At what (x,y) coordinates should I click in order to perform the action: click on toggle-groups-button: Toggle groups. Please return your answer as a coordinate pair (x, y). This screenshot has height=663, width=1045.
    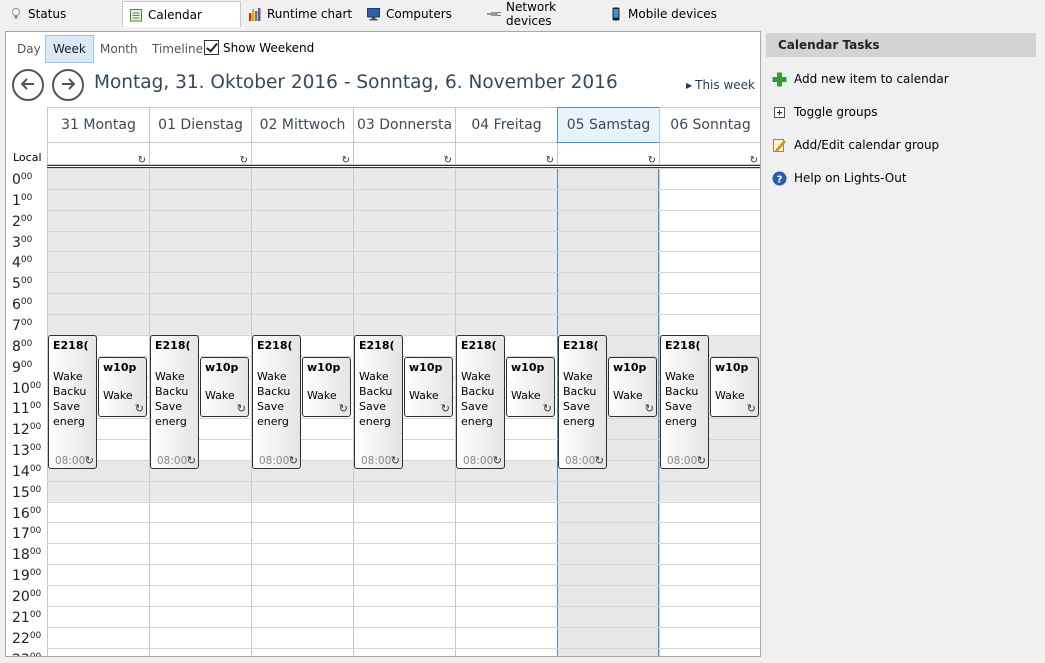
    Looking at the image, I should click on (825, 112).